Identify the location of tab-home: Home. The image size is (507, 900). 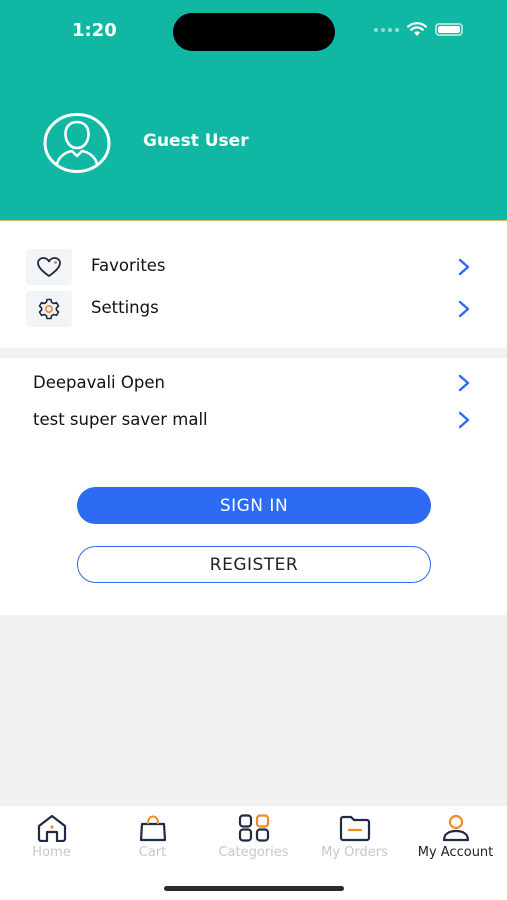
(51, 841).